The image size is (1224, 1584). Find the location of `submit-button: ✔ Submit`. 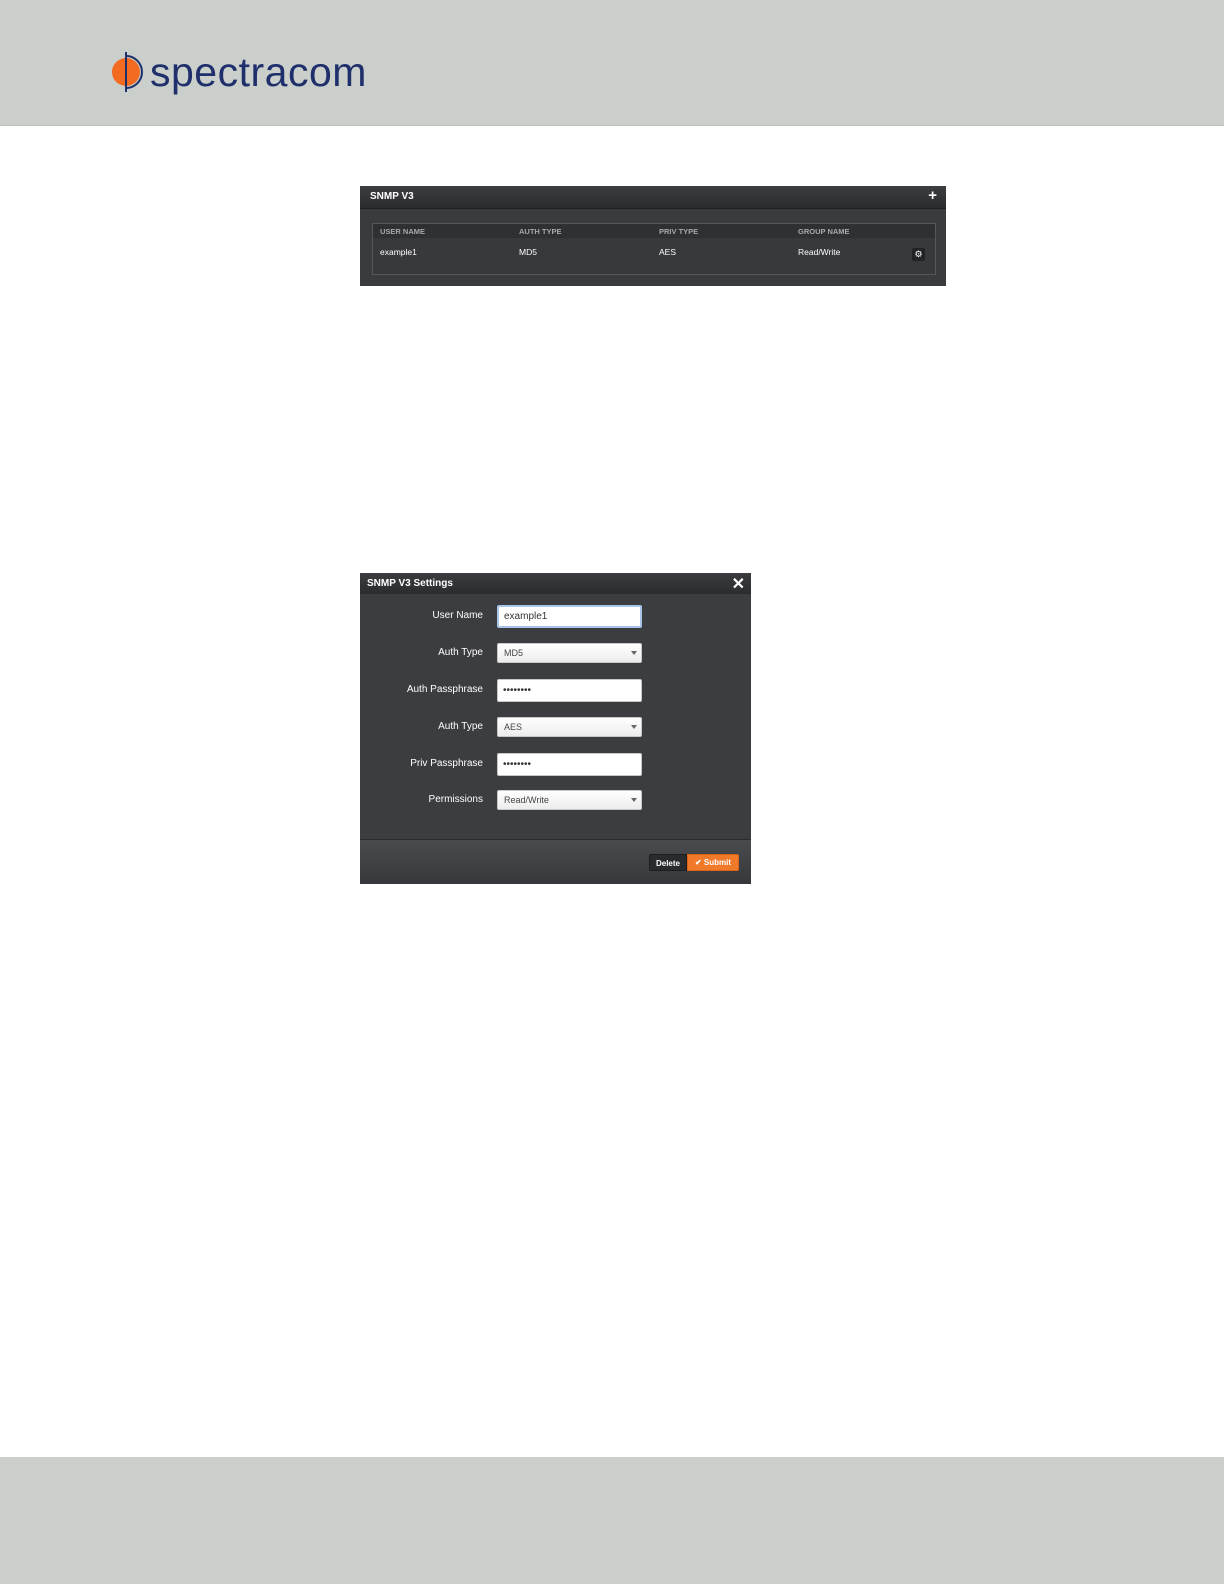

submit-button: ✔ Submit is located at coordinates (713, 862).